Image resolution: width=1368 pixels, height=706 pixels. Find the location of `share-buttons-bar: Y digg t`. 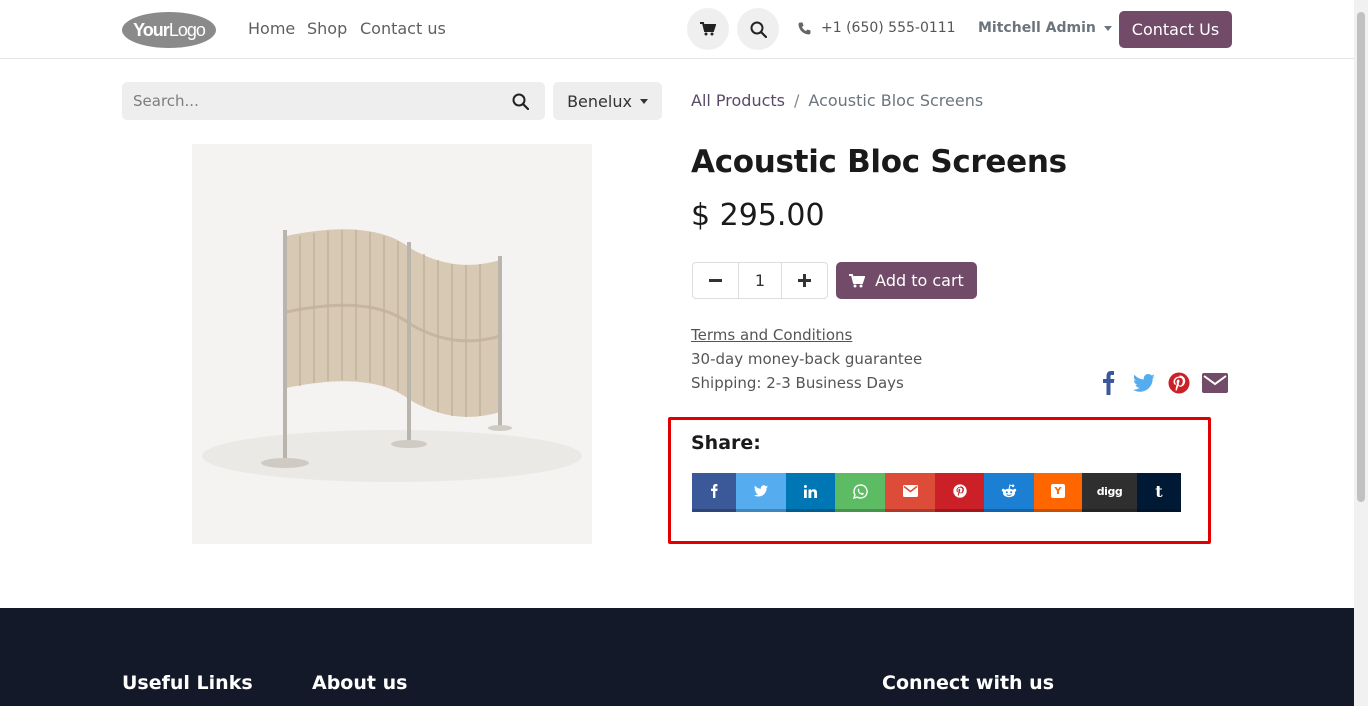

share-buttons-bar: Y digg t is located at coordinates (936, 492).